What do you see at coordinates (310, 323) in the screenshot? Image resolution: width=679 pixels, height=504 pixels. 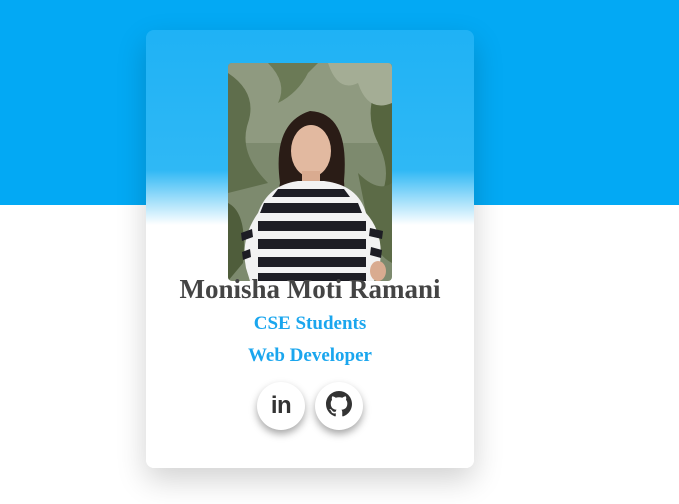 I see `profile-role-primary: CSE Students` at bounding box center [310, 323].